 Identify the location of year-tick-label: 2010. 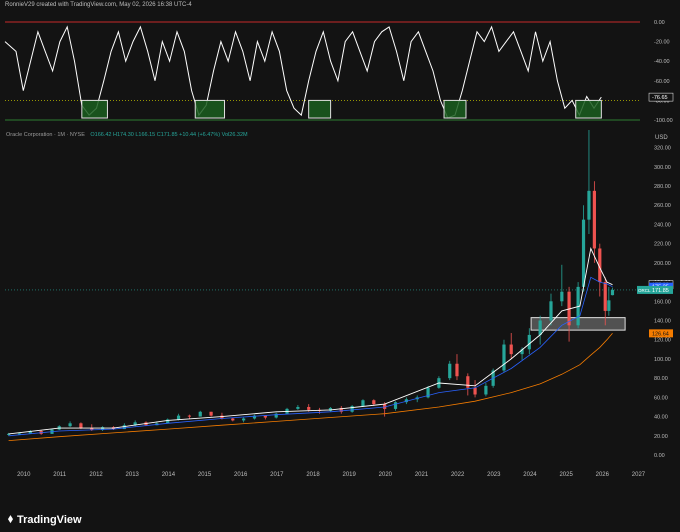
(24, 475).